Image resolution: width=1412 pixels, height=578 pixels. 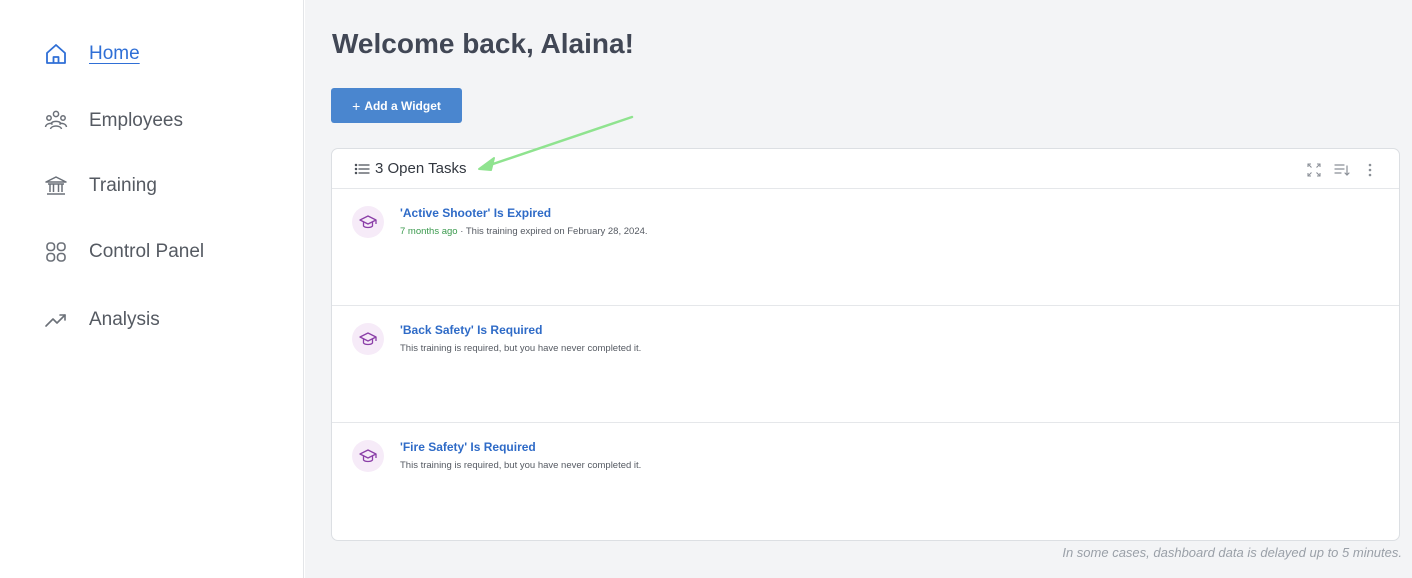 I want to click on sidebar-item-label: Analysis, so click(x=124, y=319).